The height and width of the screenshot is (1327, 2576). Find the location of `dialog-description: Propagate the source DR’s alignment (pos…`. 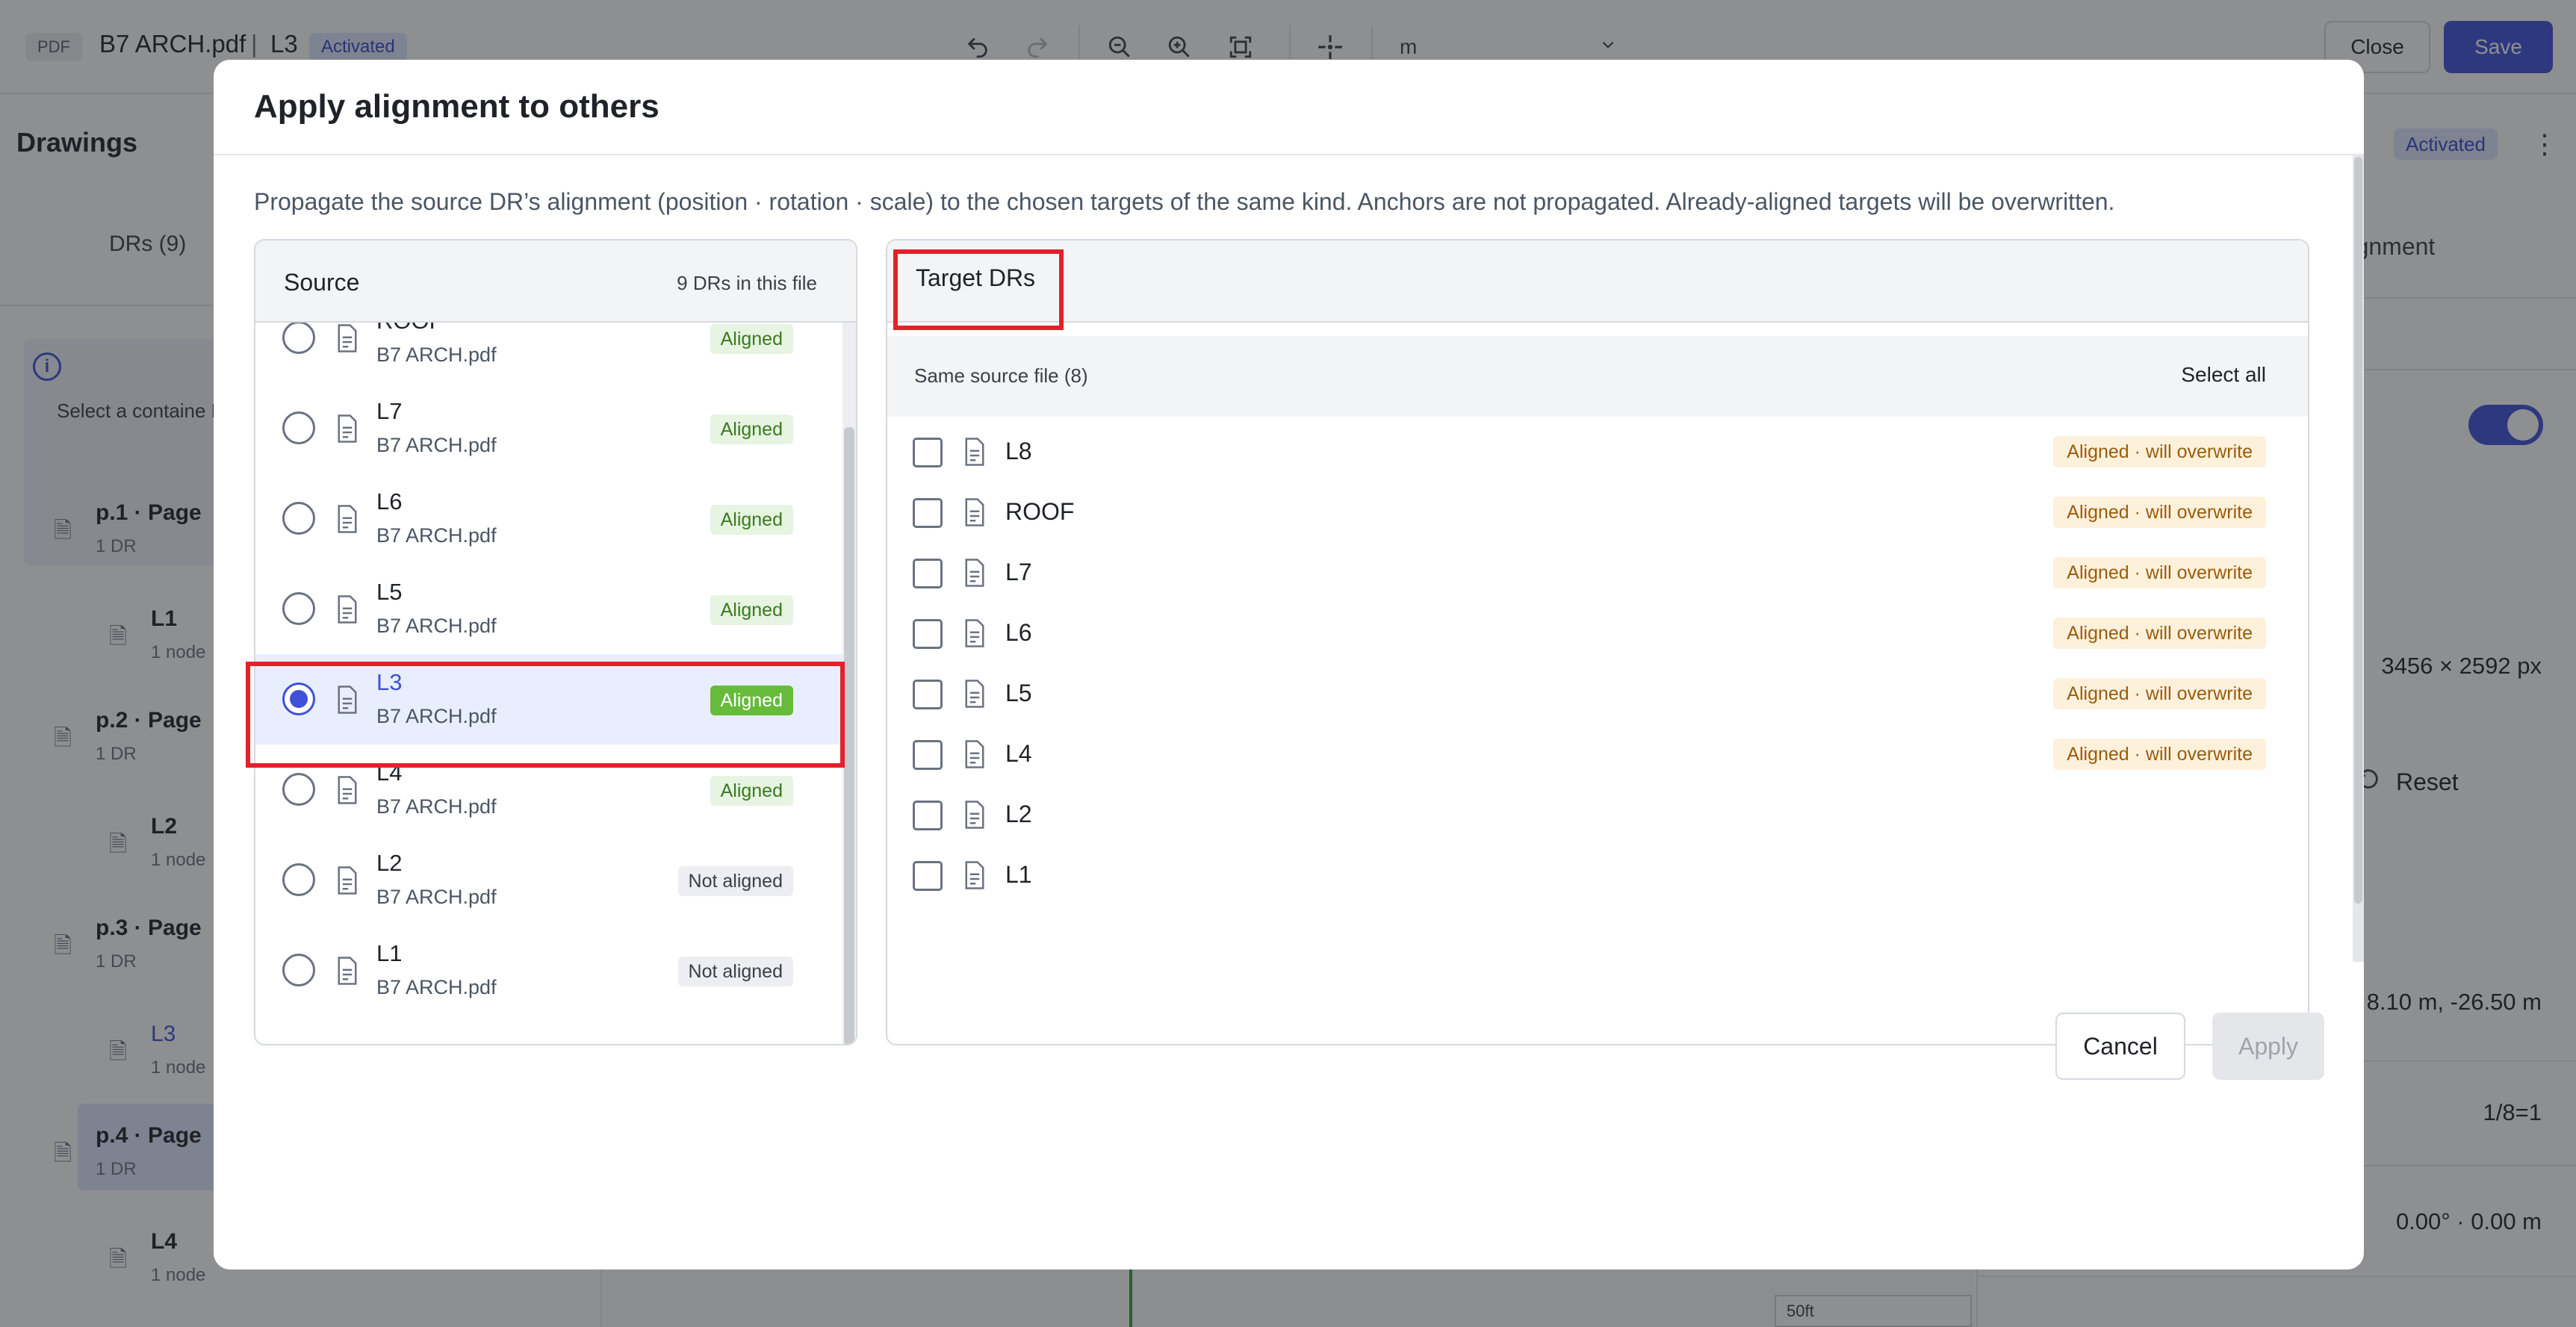

dialog-description: Propagate the source DR’s alignment (pos… is located at coordinates (1184, 201).